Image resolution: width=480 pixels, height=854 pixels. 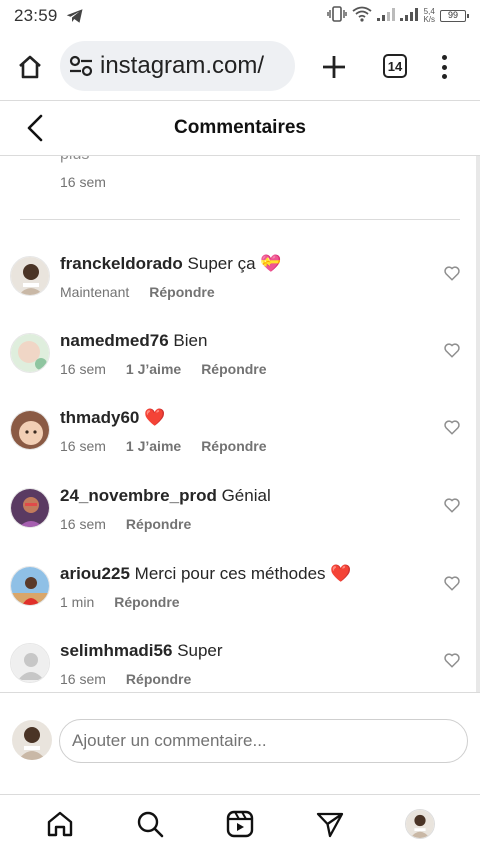 I want to click on network-speed: 5,4 K/s, so click(x=429, y=15).